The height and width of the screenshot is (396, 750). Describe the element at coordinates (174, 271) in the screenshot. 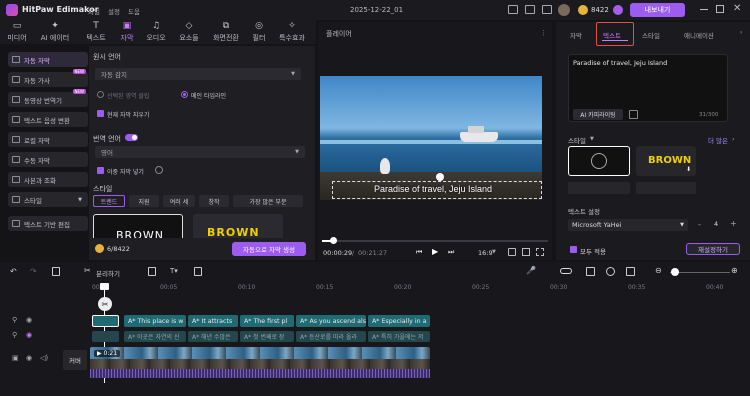

I see `text-tool-icon: T▾` at that location.